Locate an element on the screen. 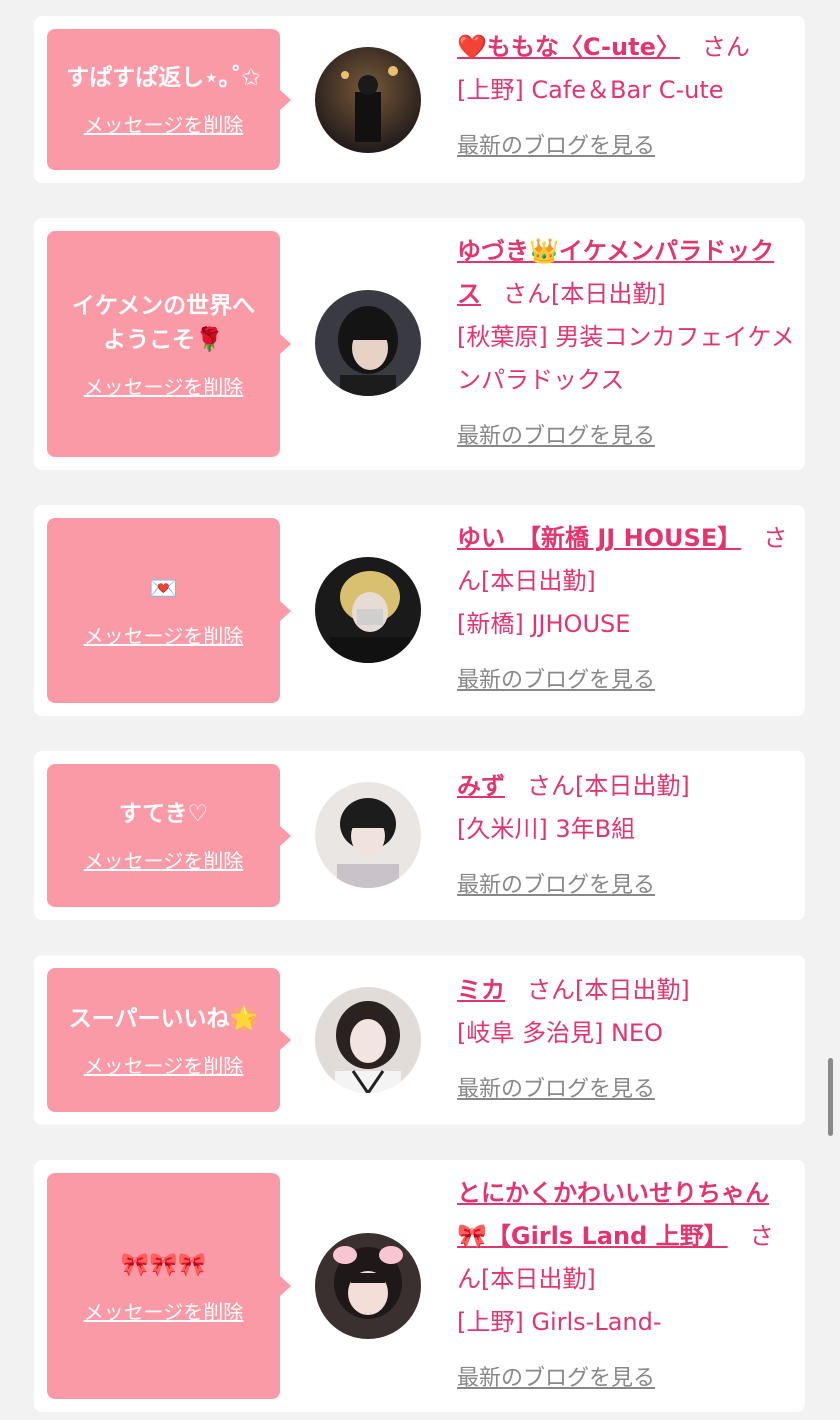 This screenshot has height=1420, width=840. shop-label: [上野] Cafe＆Bar C-ute is located at coordinates (590, 90).